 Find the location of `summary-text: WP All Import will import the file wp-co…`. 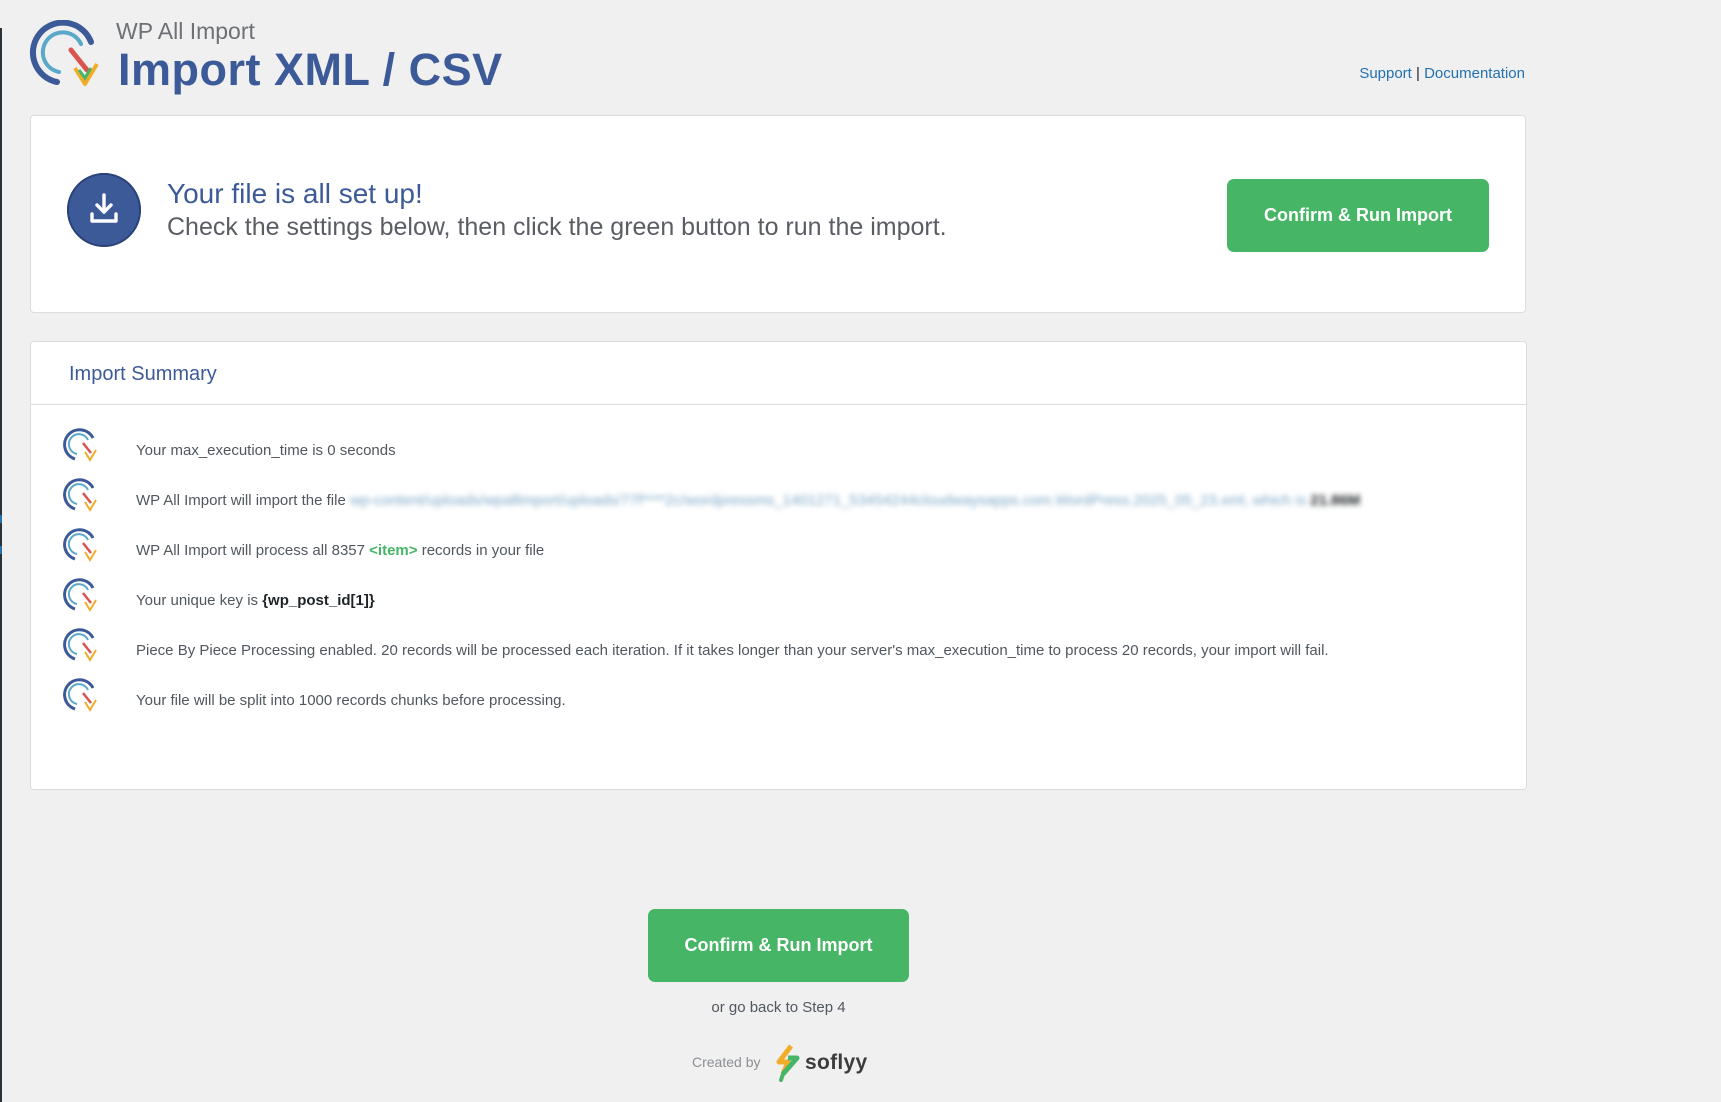

summary-text: WP All Import will import the file wp-co… is located at coordinates (748, 501).